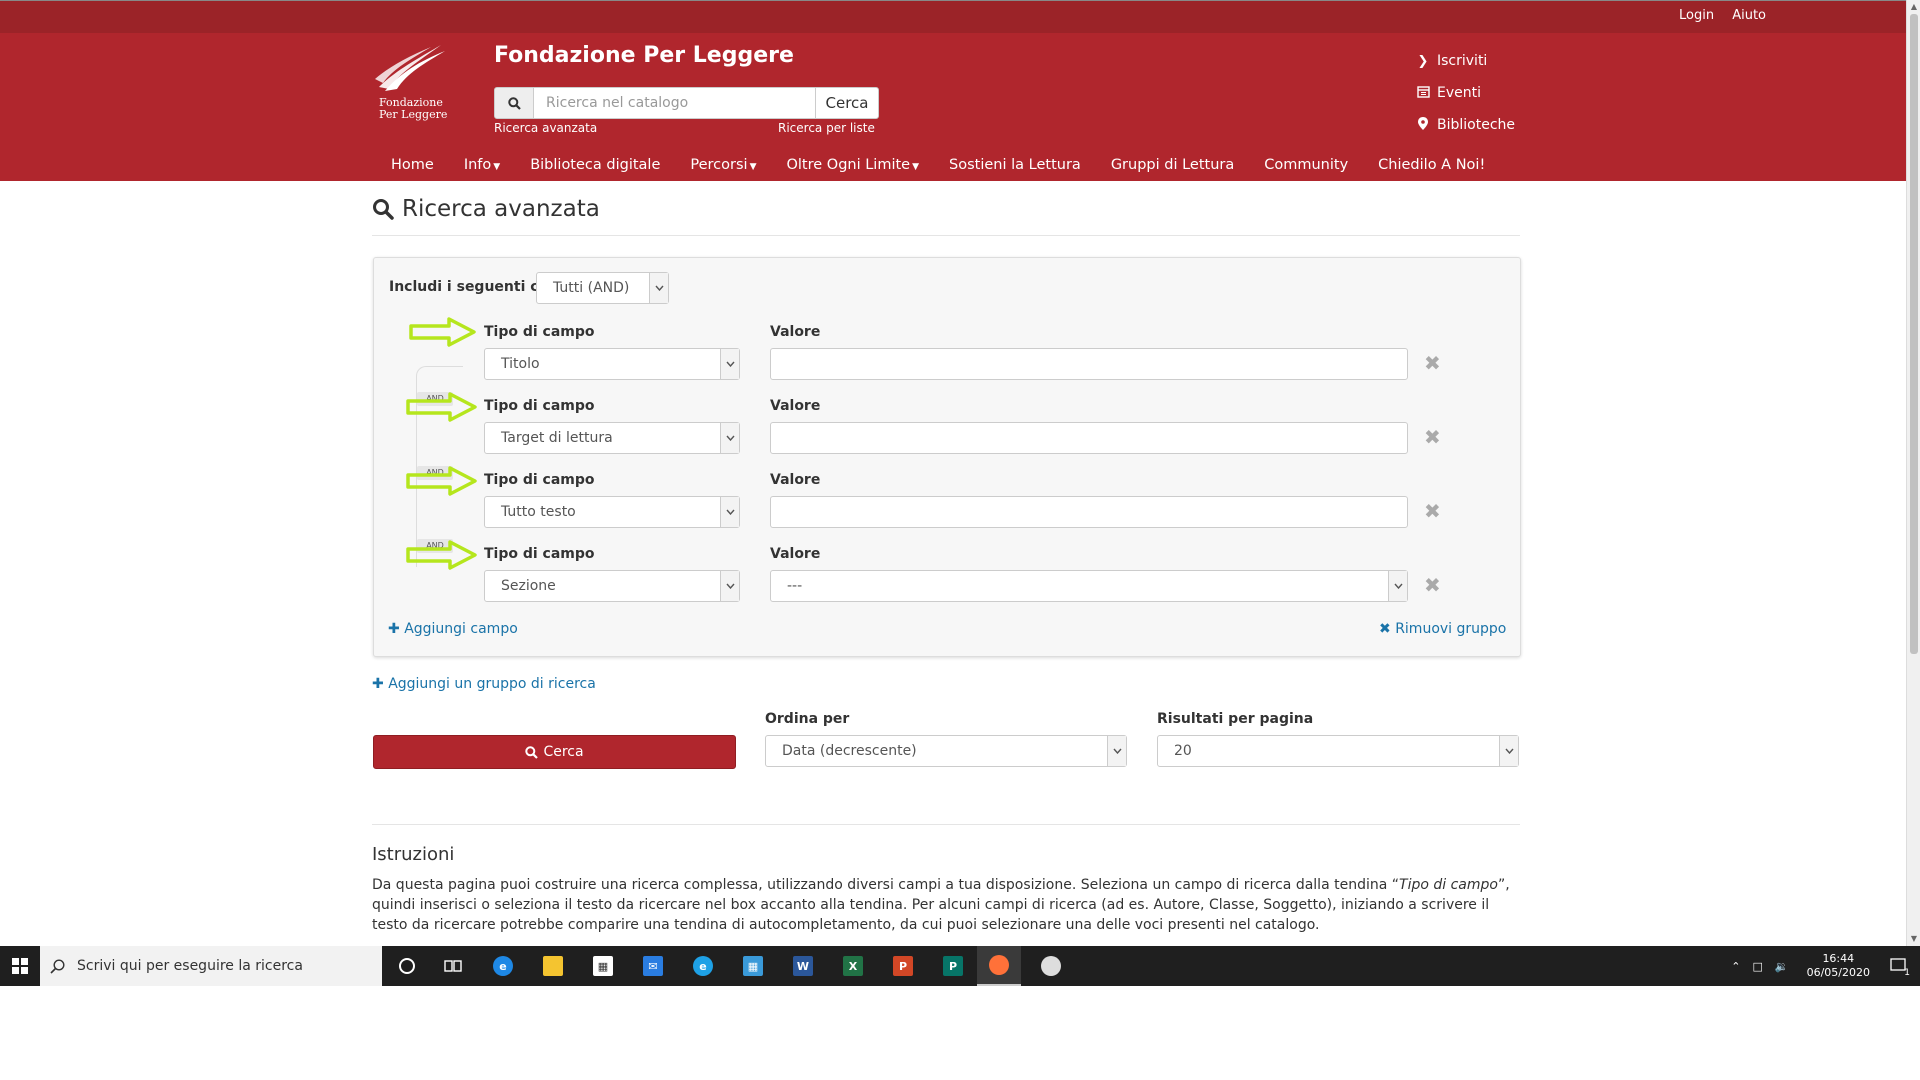  Describe the element at coordinates (484, 684) in the screenshot. I see `add-search-group-link: ✚ Aggiungi un gruppo di ricerca` at that location.